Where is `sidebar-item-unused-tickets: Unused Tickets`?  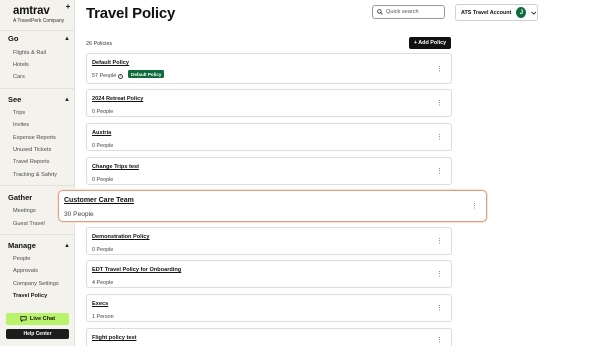 sidebar-item-unused-tickets: Unused Tickets is located at coordinates (32, 150).